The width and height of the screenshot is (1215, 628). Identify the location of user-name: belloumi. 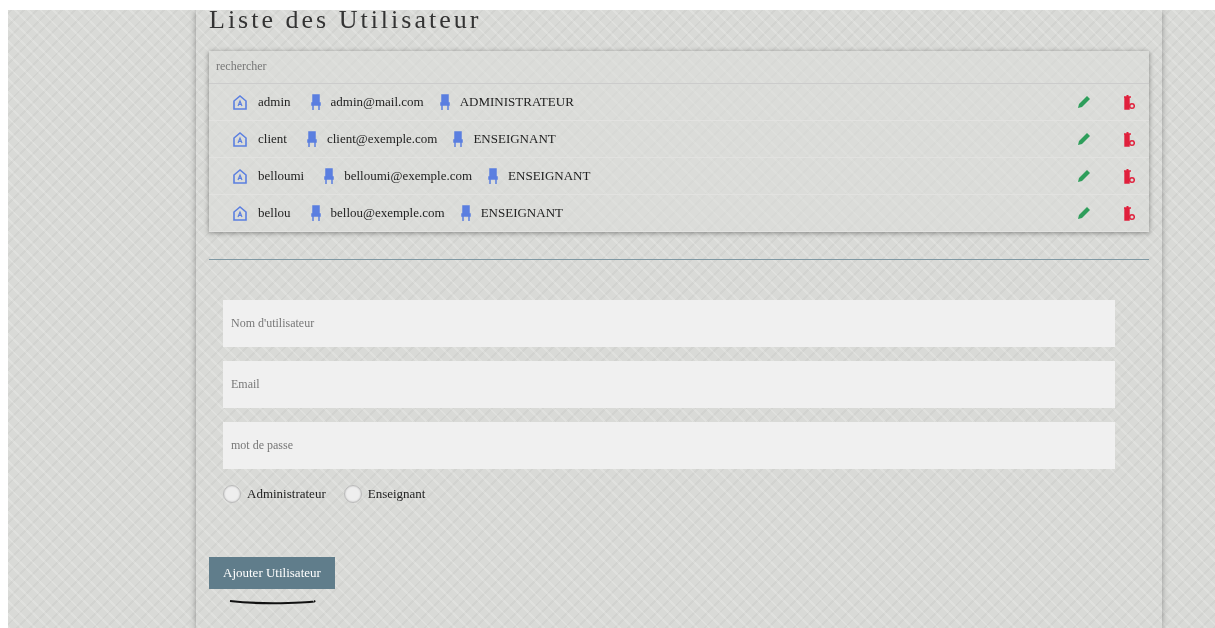
(281, 176).